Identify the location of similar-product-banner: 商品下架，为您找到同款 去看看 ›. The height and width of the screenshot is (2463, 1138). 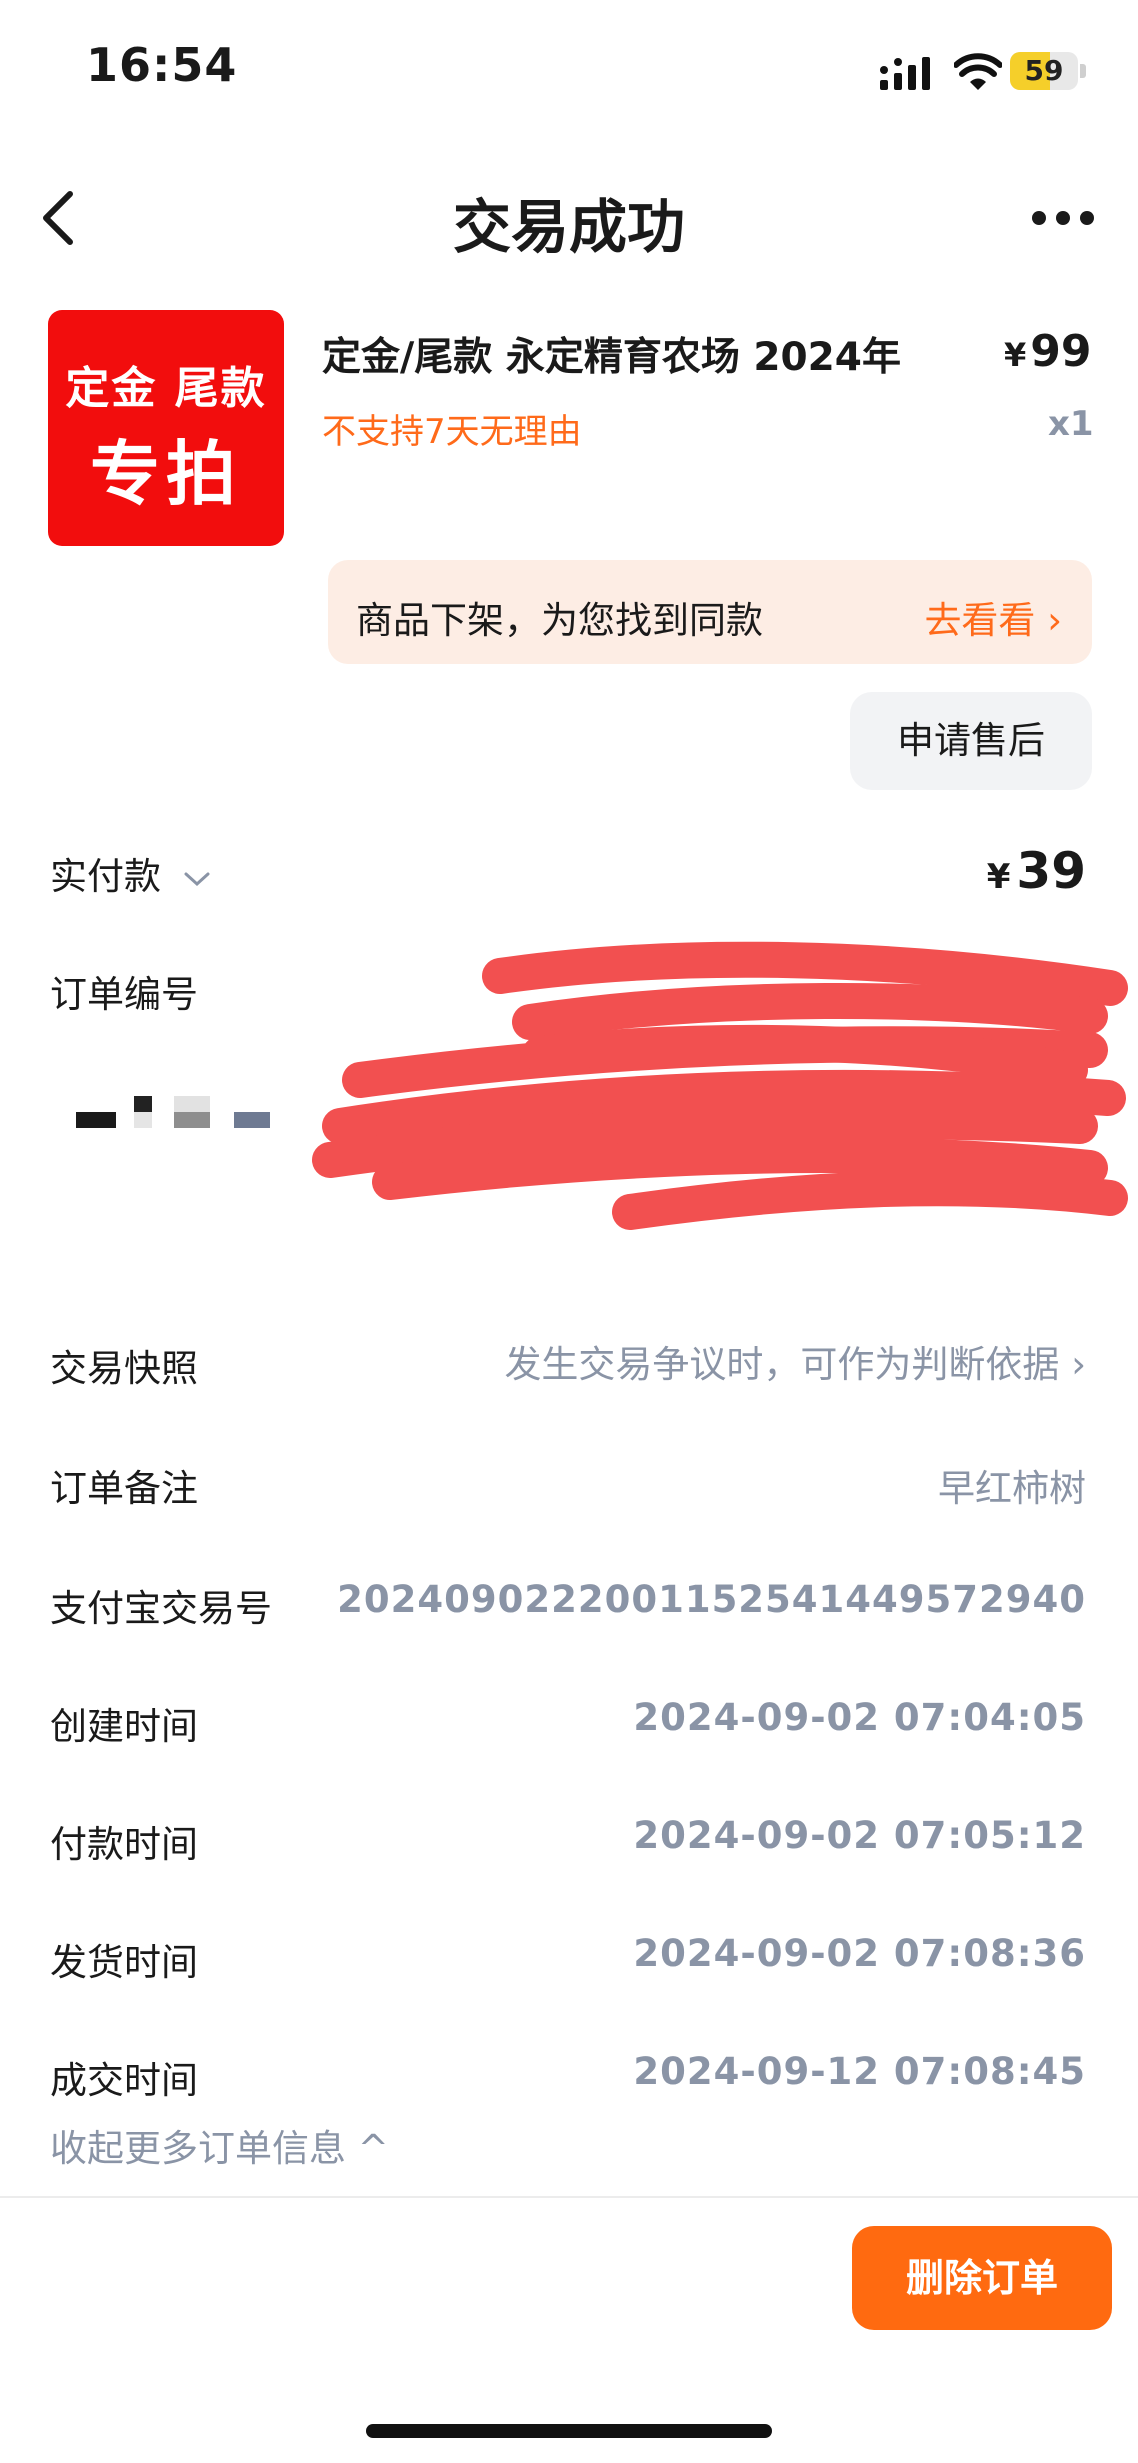
(710, 612).